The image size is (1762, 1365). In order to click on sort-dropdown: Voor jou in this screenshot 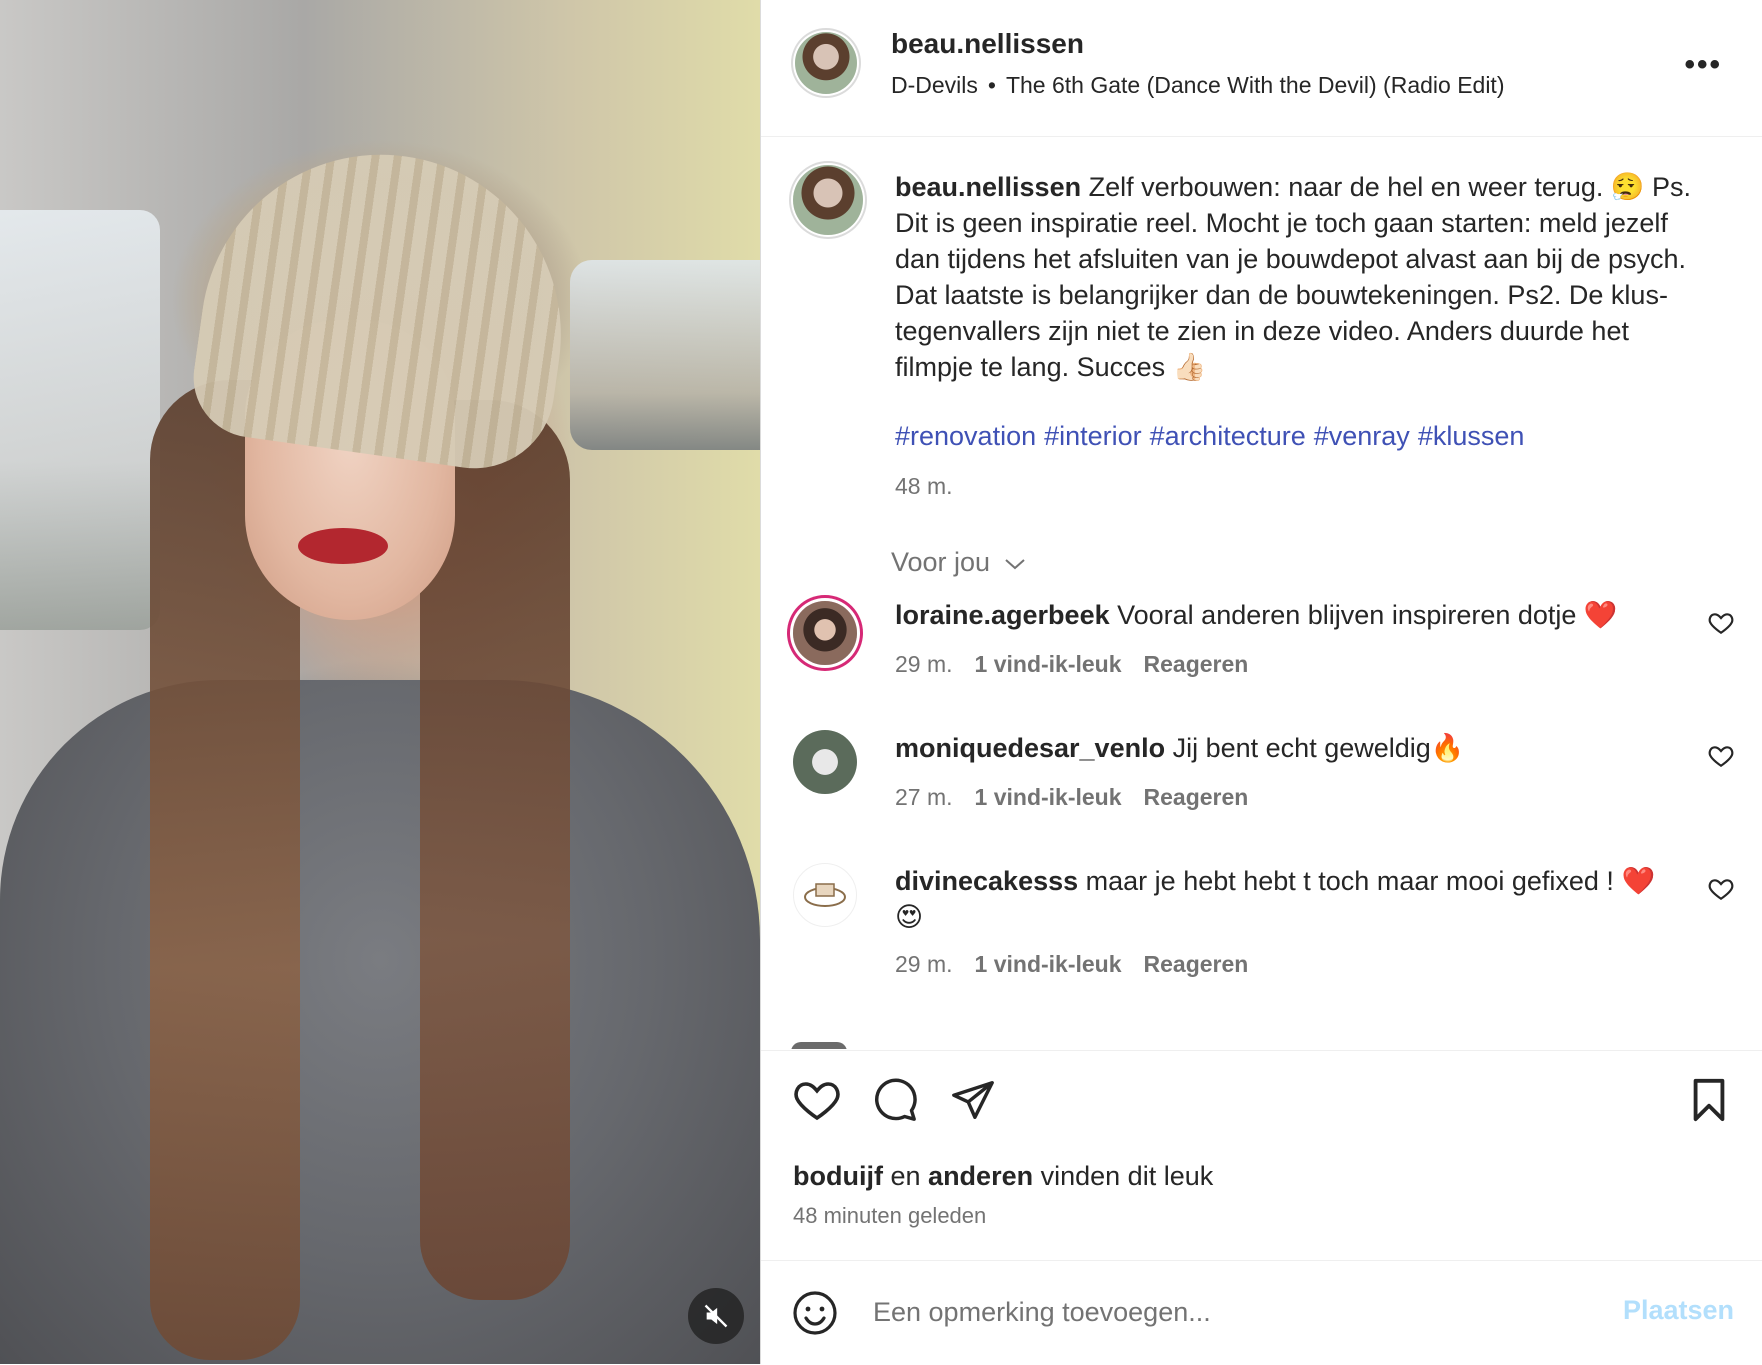, I will do `click(958, 562)`.